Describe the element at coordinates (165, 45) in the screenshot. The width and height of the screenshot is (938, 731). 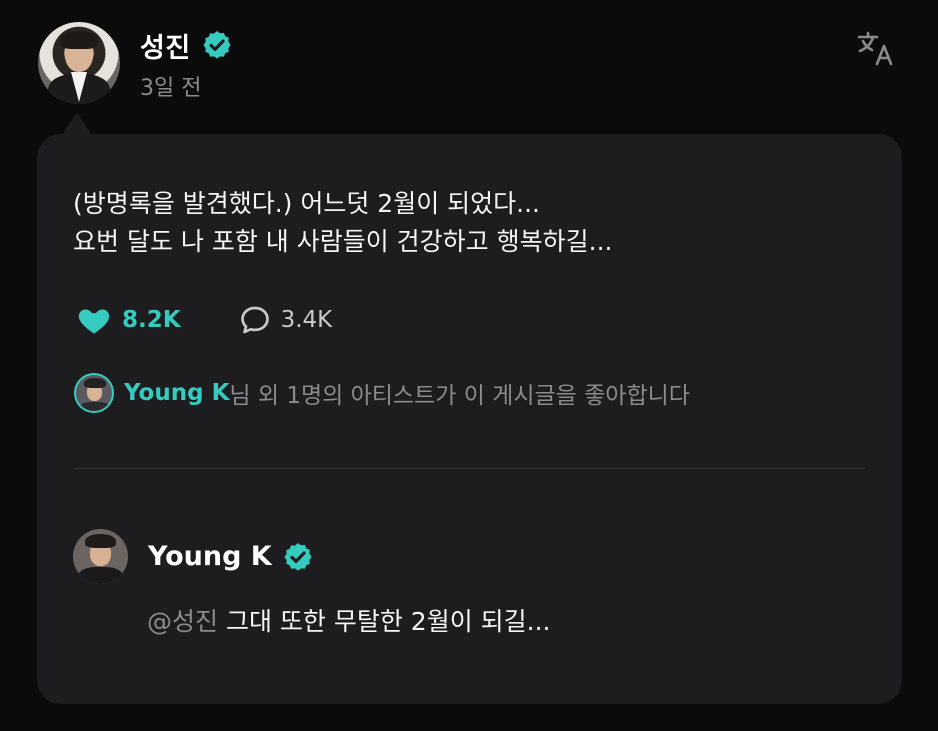
I see `author-name: 성진` at that location.